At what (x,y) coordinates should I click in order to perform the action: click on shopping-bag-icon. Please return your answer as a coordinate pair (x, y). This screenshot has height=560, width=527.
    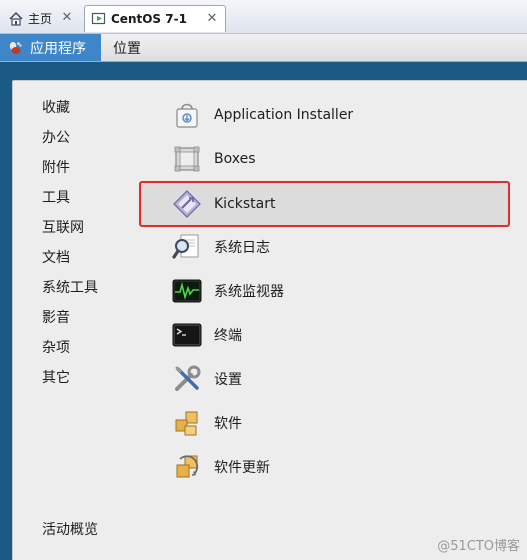
    Looking at the image, I should click on (187, 115).